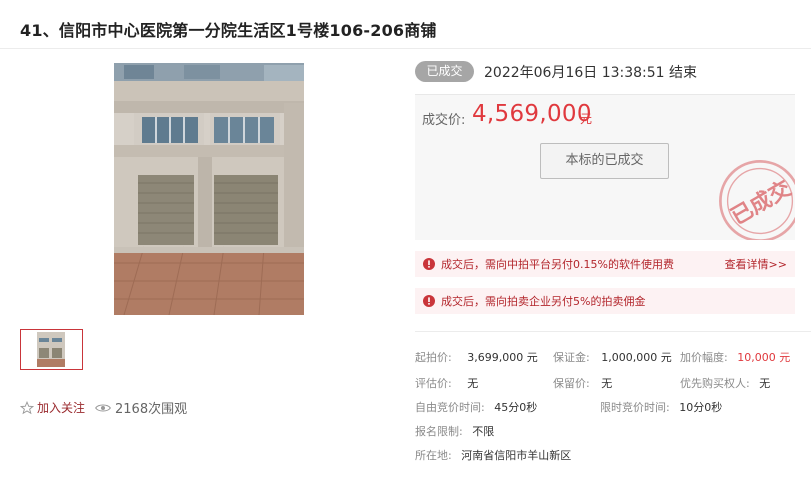  Describe the element at coordinates (757, 200) in the screenshot. I see `sold-stamp-icon: 已成交` at that location.